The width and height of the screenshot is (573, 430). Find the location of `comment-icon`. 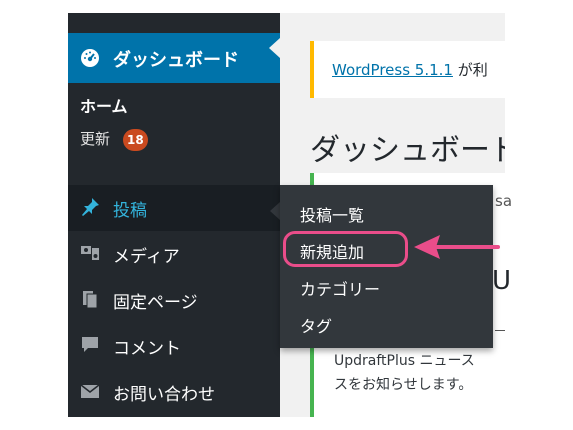

comment-icon is located at coordinates (90, 344).